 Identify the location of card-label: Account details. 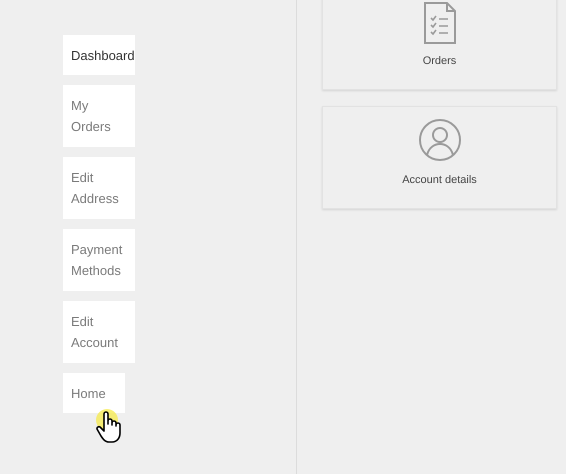
(439, 180).